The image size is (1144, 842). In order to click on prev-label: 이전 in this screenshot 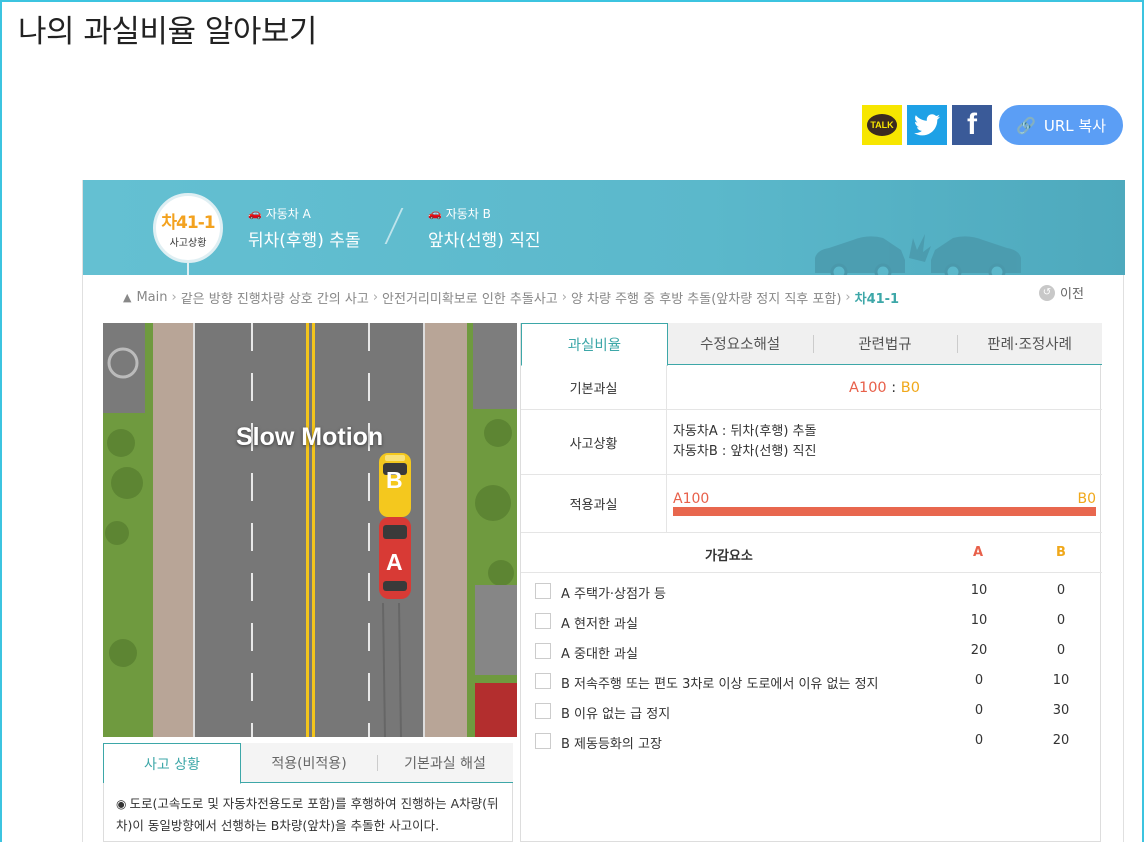, I will do `click(1072, 294)`.